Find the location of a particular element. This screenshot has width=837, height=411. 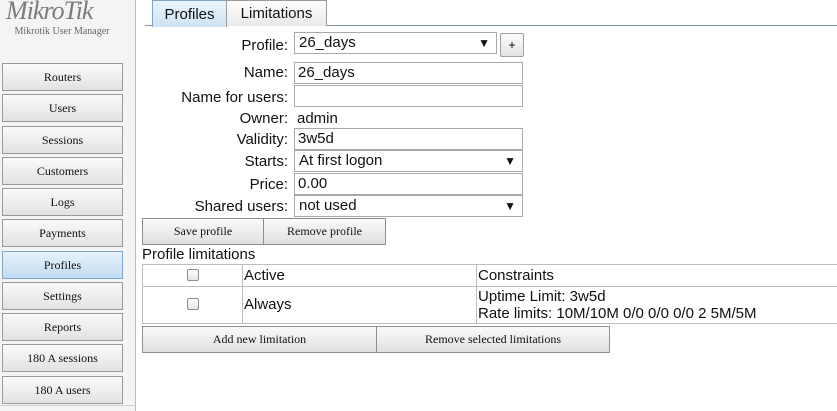

shared-users-label: Shared users: is located at coordinates (241, 206).